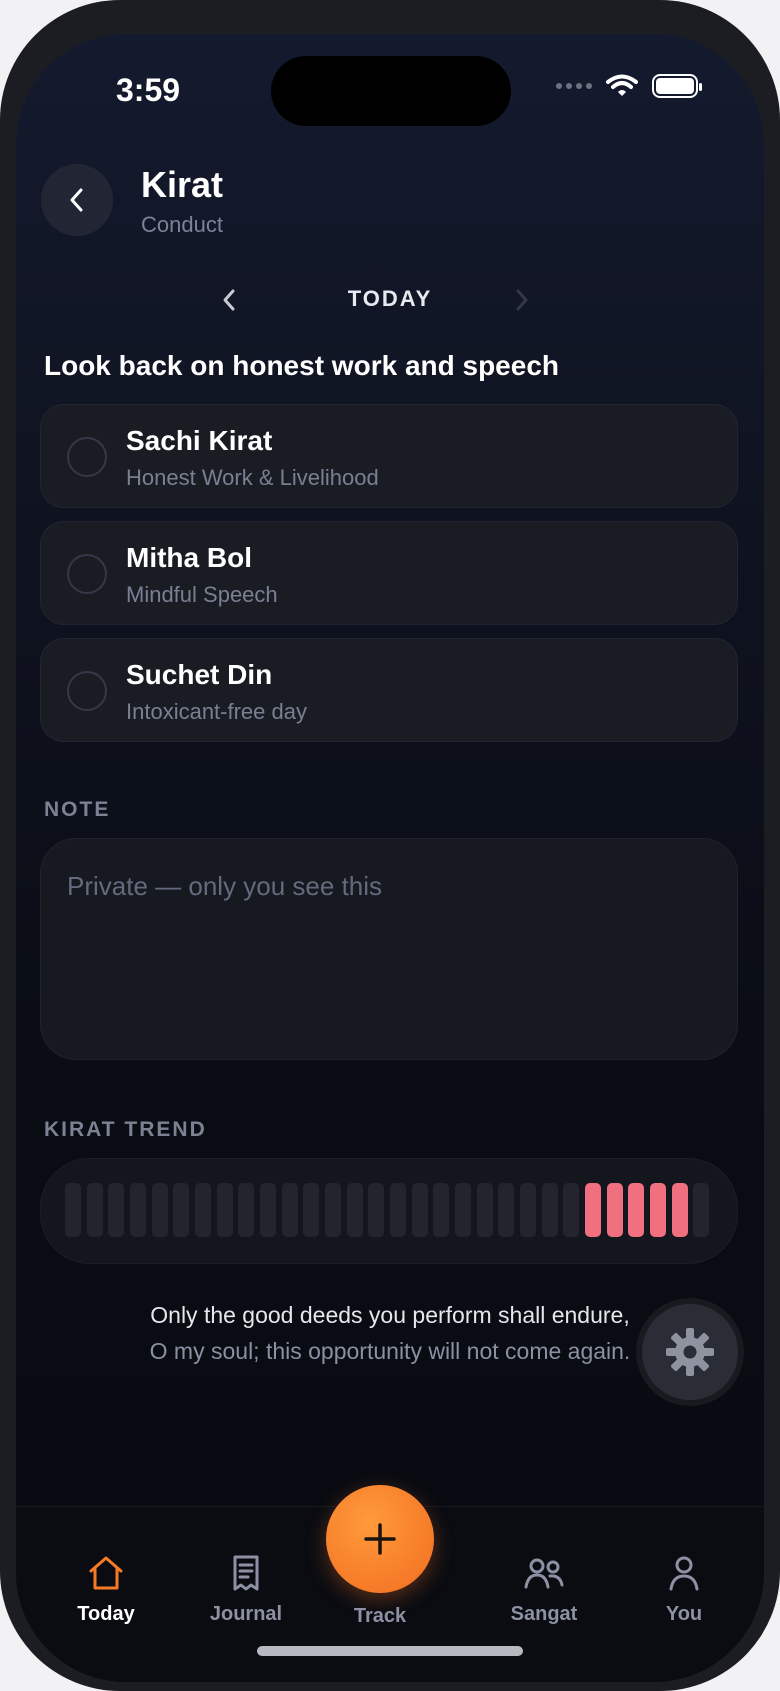 This screenshot has width=780, height=1691. I want to click on plus-icon, so click(380, 1539).